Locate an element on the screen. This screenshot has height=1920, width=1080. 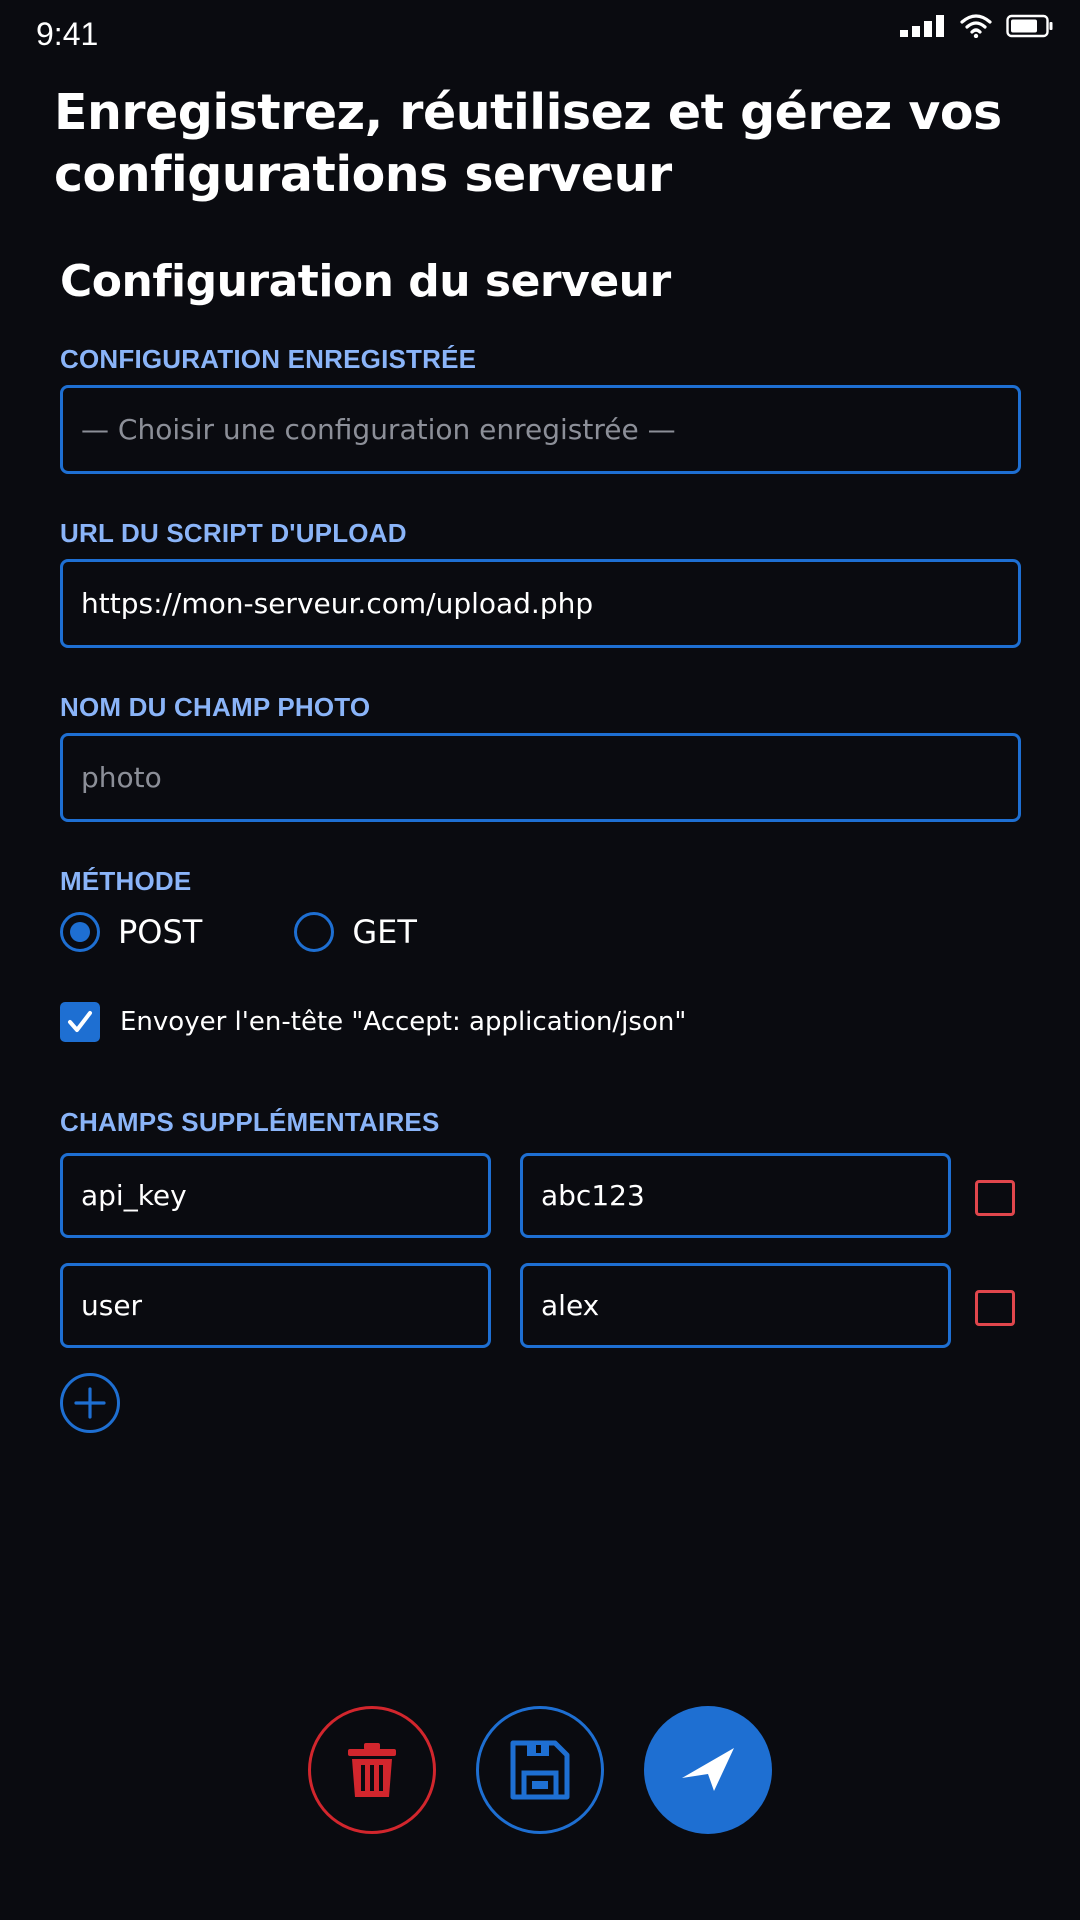
accept-json-checkbox is located at coordinates (80, 1022).